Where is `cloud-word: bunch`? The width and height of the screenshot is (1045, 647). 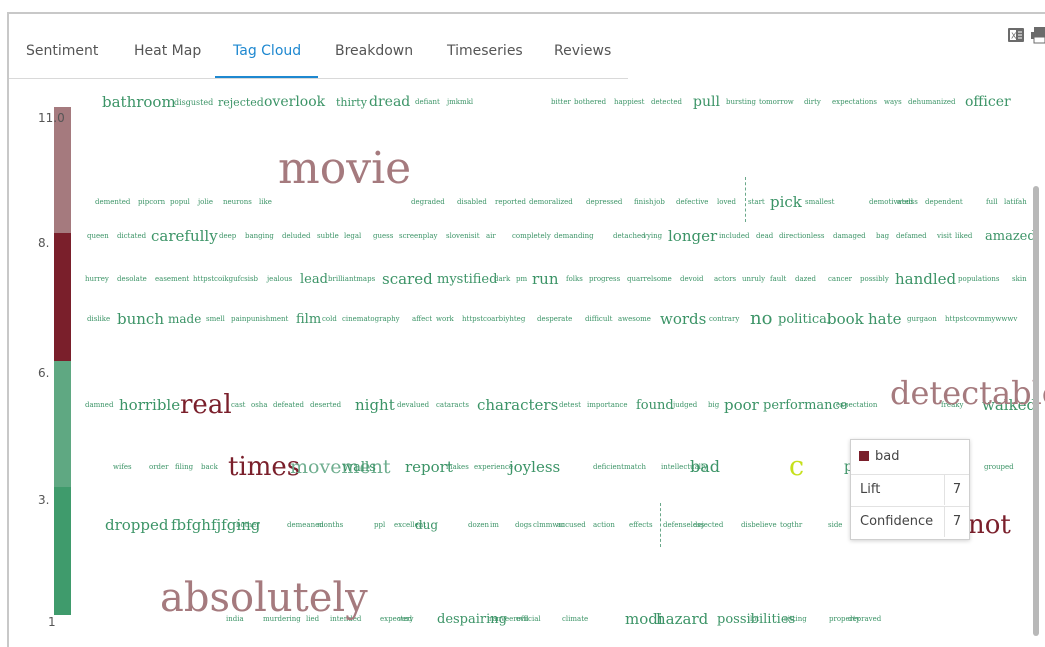
cloud-word: bunch is located at coordinates (140, 319).